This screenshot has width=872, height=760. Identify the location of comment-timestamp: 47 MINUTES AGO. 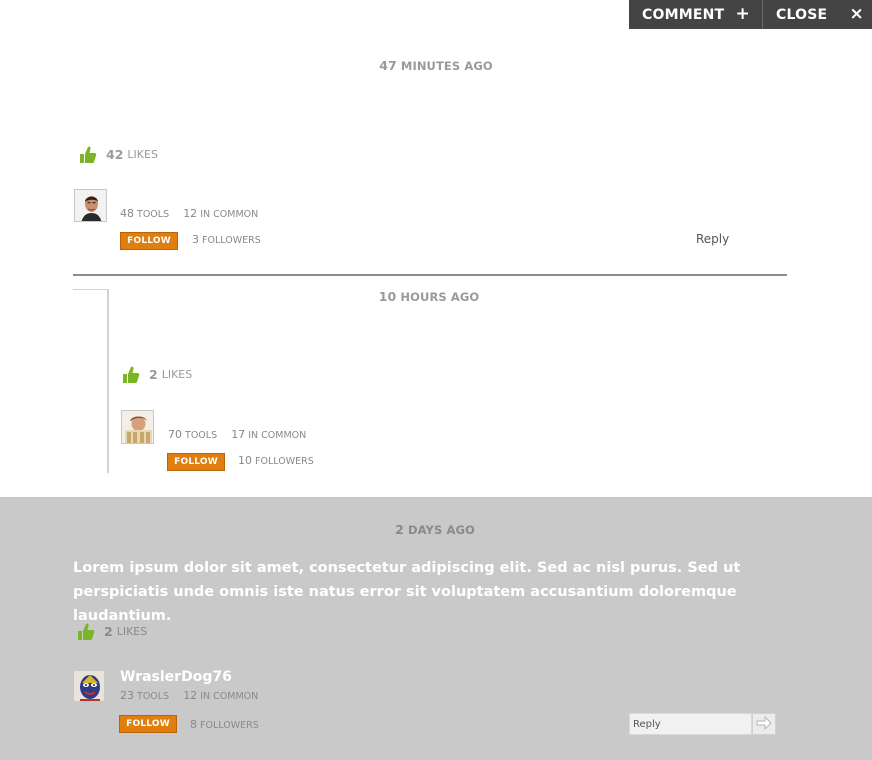
(436, 65).